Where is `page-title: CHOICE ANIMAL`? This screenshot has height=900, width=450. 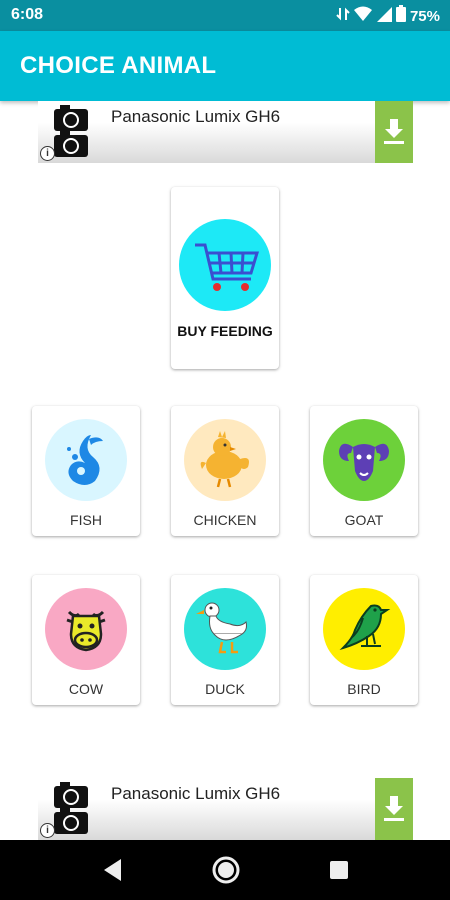 page-title: CHOICE ANIMAL is located at coordinates (118, 65).